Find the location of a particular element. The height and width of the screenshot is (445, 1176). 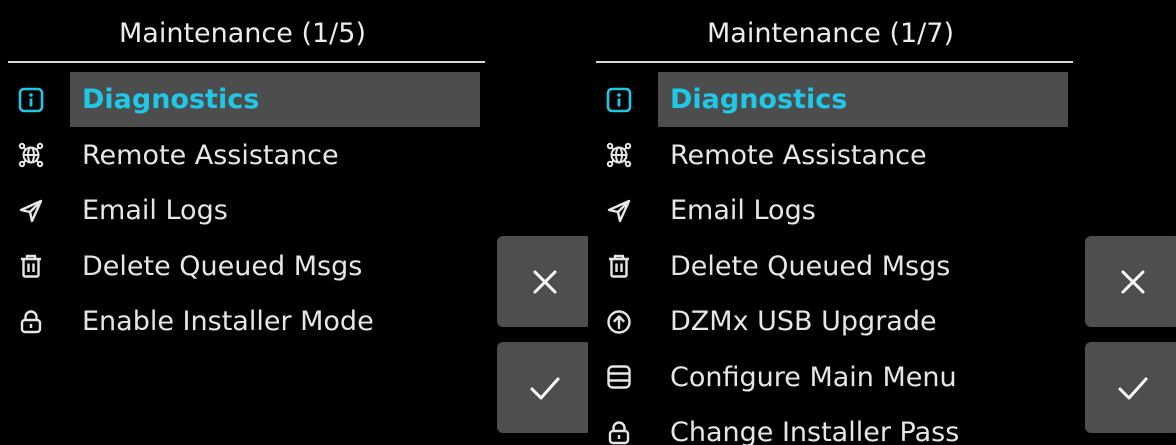

menu-item-enable-installer-mode: Enable Installer Mode is located at coordinates (240, 322).